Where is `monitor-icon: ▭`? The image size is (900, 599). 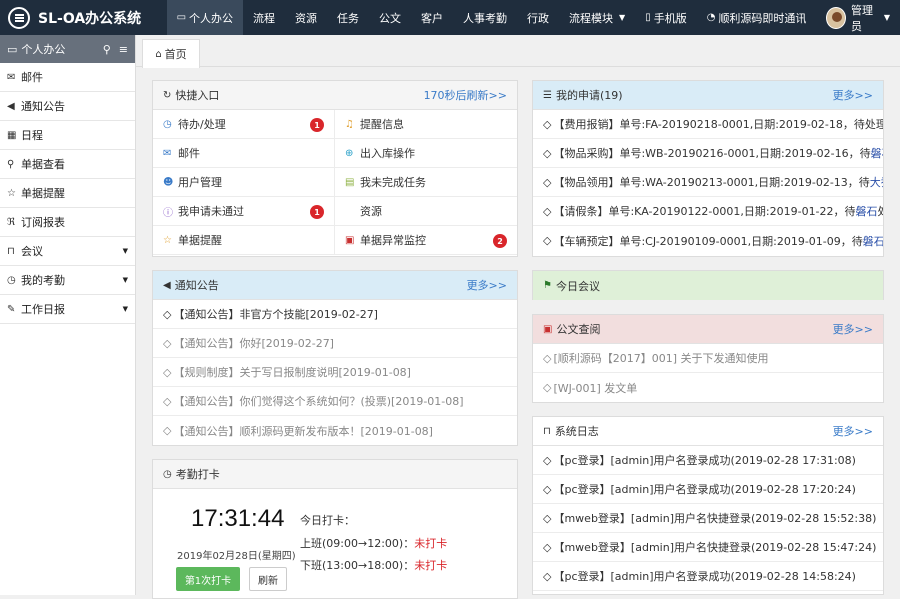
monitor-icon: ▭ is located at coordinates (12, 49).